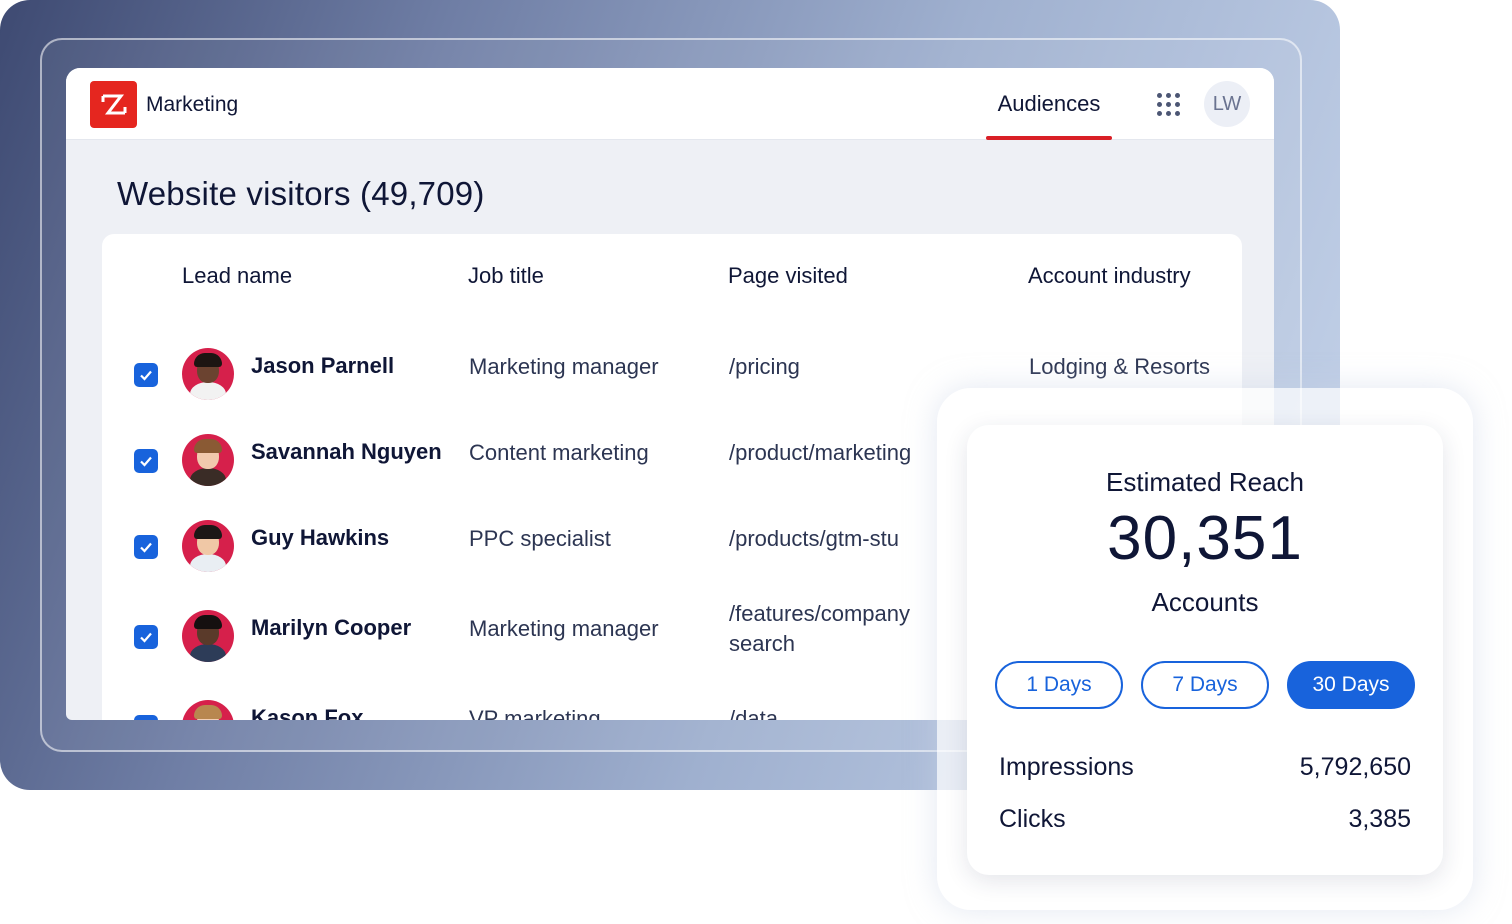 This screenshot has height=924, width=1512. I want to click on impressions-value: 5,792,650, so click(1355, 767).